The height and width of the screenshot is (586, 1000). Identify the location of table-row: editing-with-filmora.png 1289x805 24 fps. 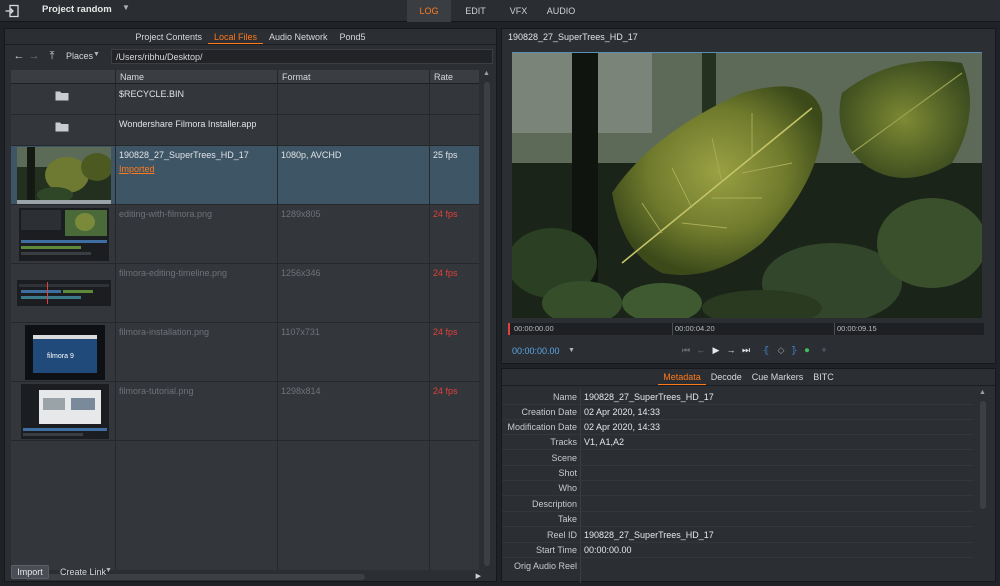
(245, 234).